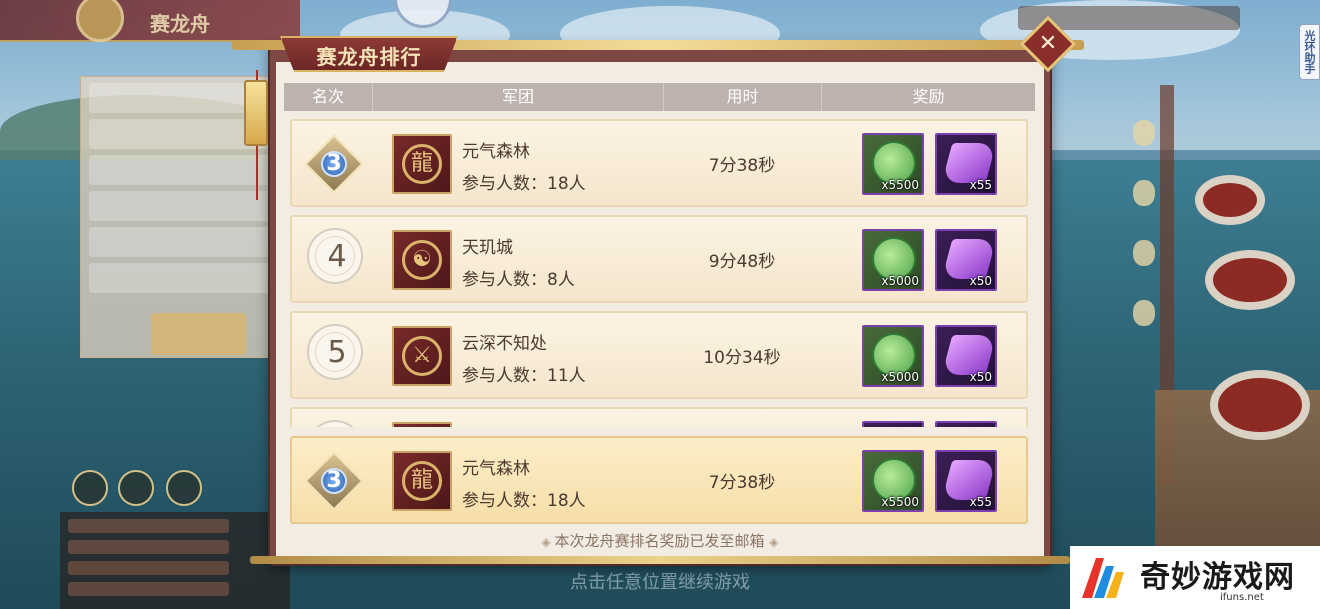 This screenshot has height=609, width=1320. Describe the element at coordinates (256, 113) in the screenshot. I see `tassel-lantern-icon` at that location.